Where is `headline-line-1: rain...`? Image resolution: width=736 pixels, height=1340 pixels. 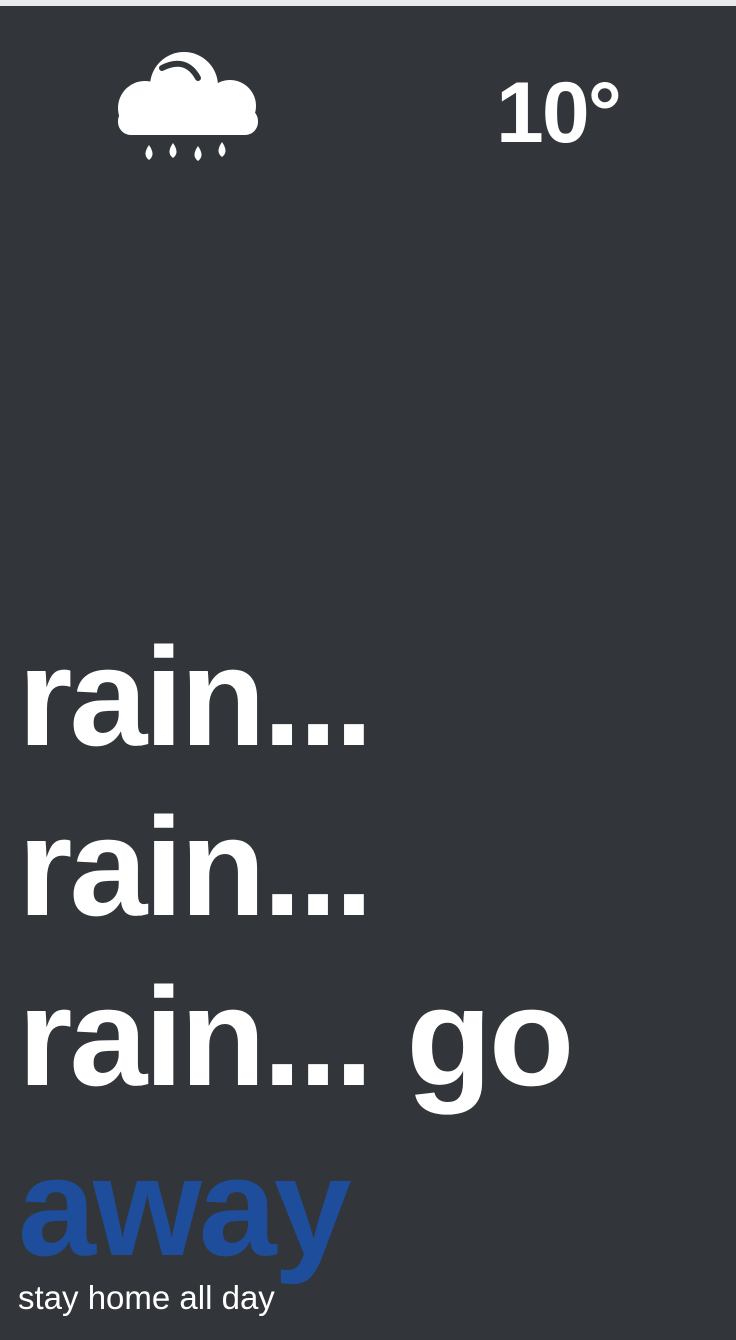
headline-line-1: rain... is located at coordinates (195, 696).